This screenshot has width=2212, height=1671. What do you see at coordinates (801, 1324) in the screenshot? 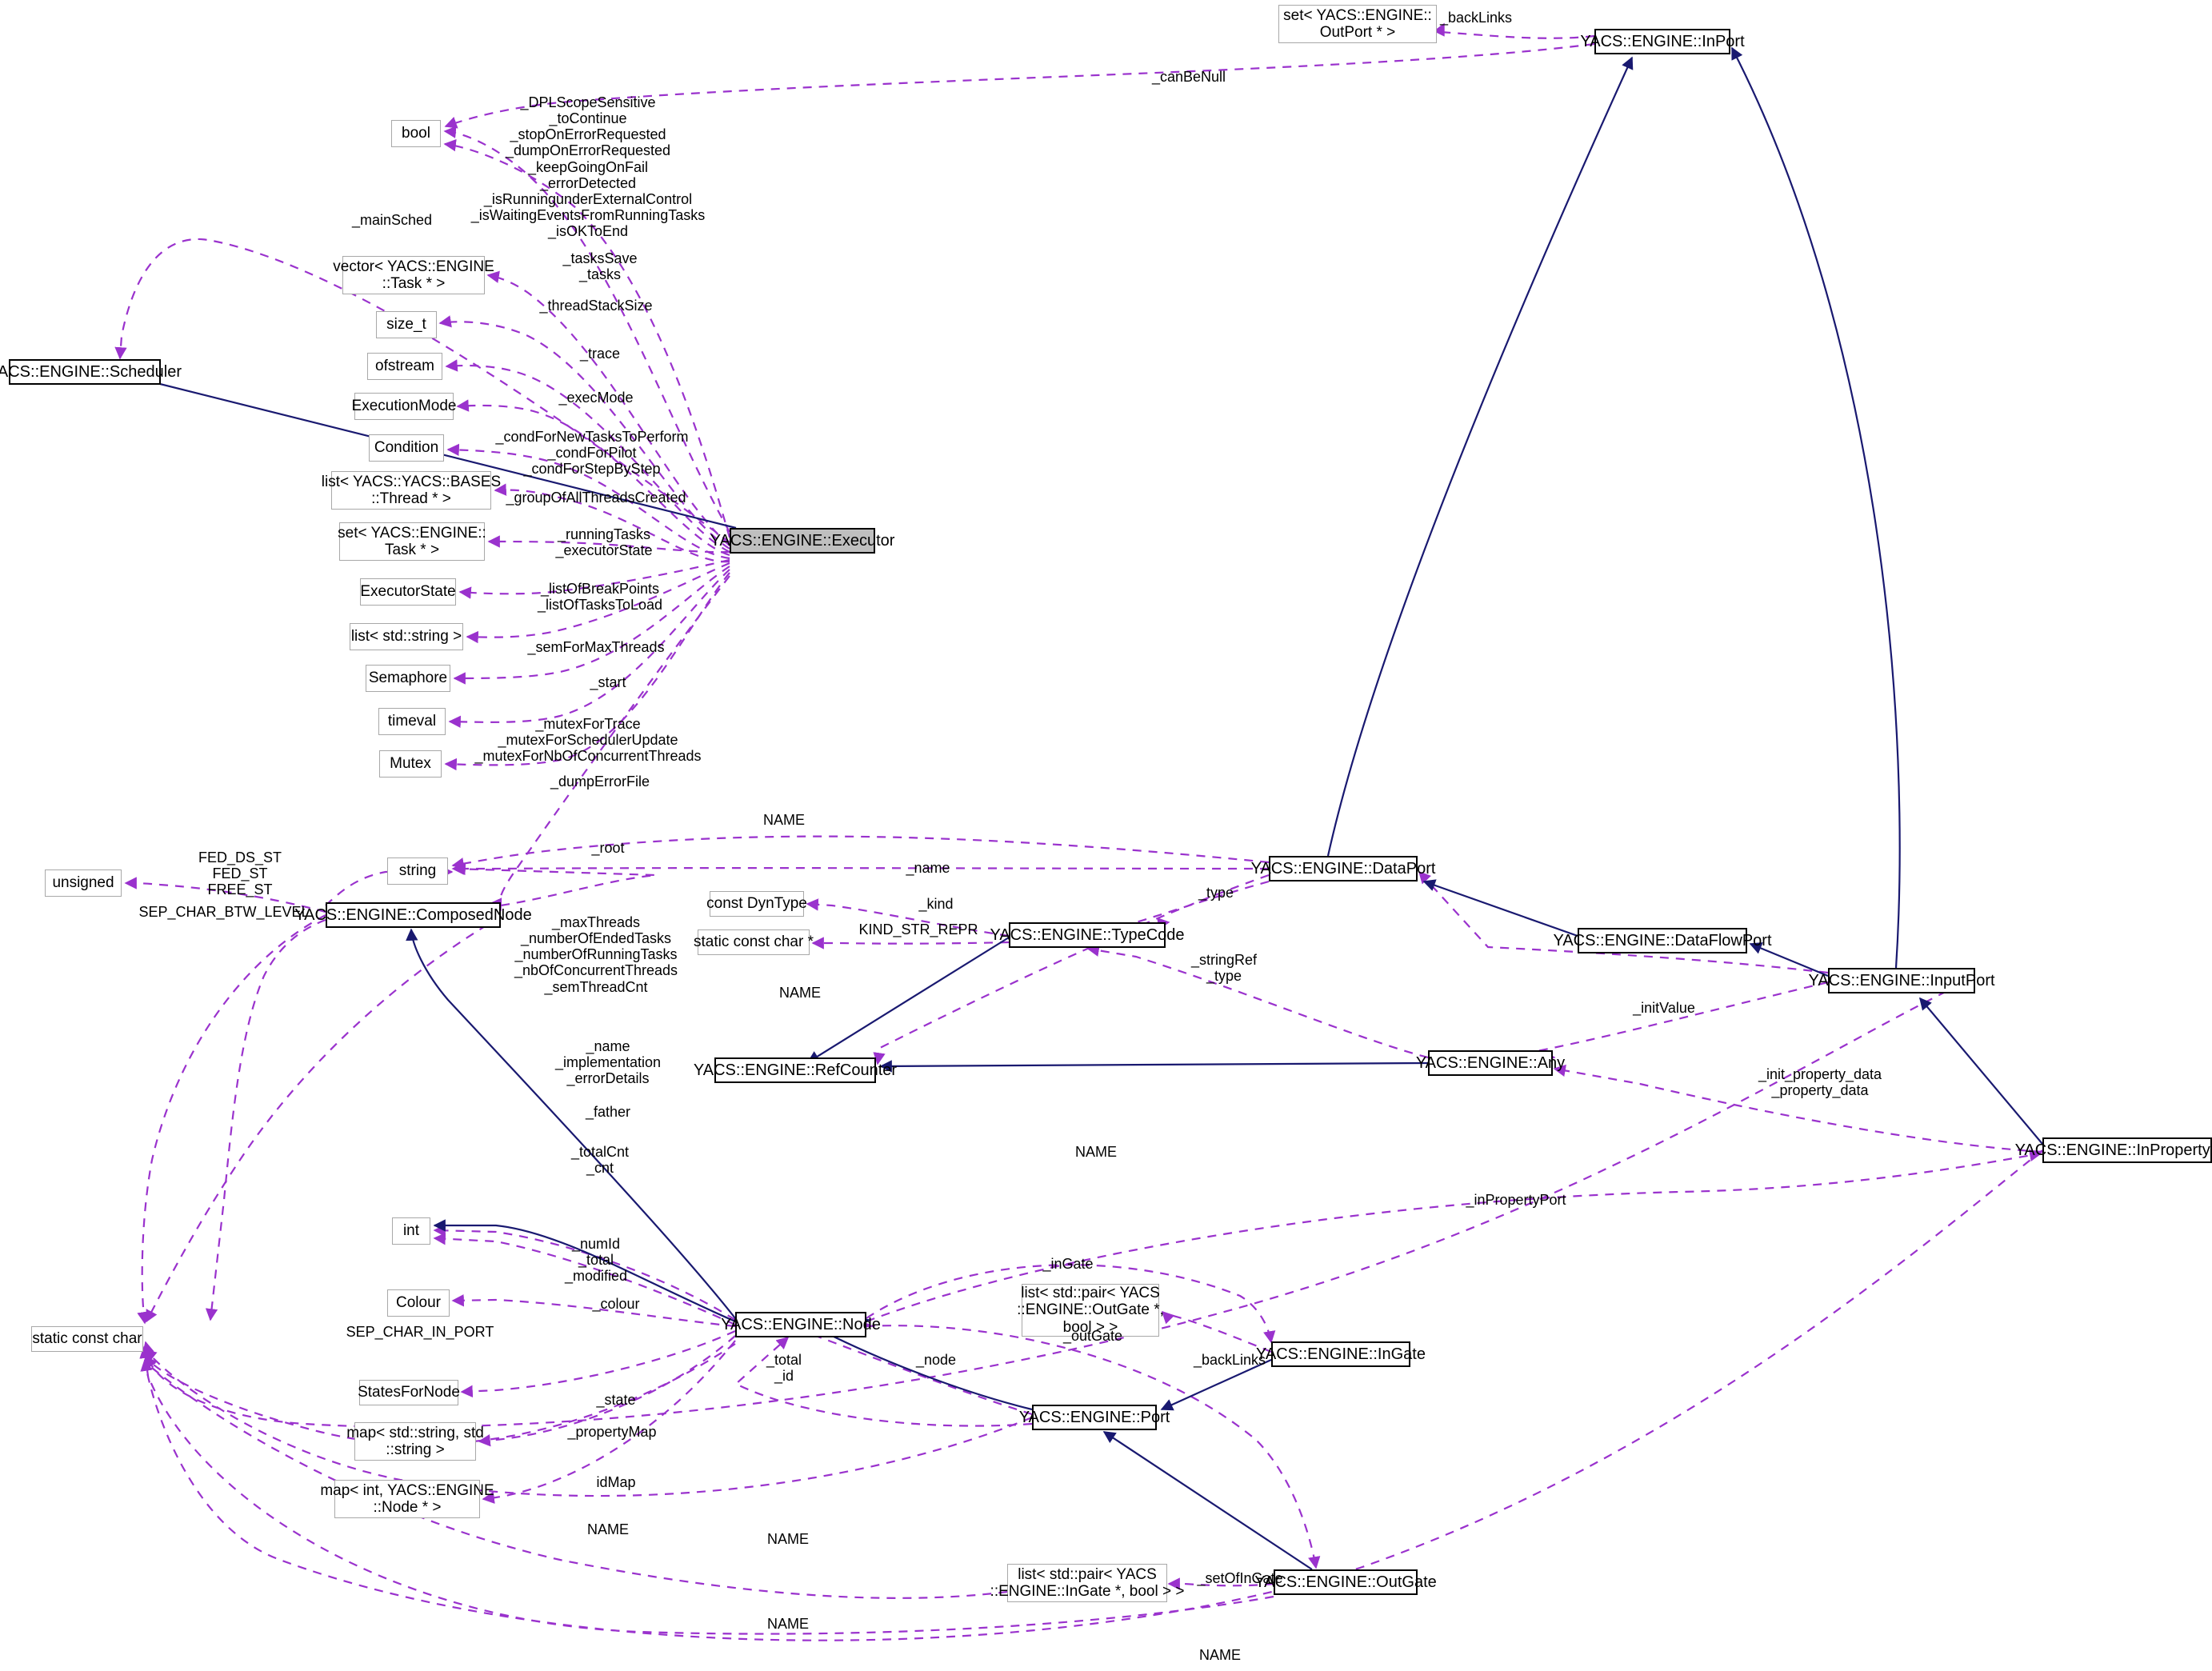
I see `class-node-node: YACS::ENGINE::Node` at bounding box center [801, 1324].